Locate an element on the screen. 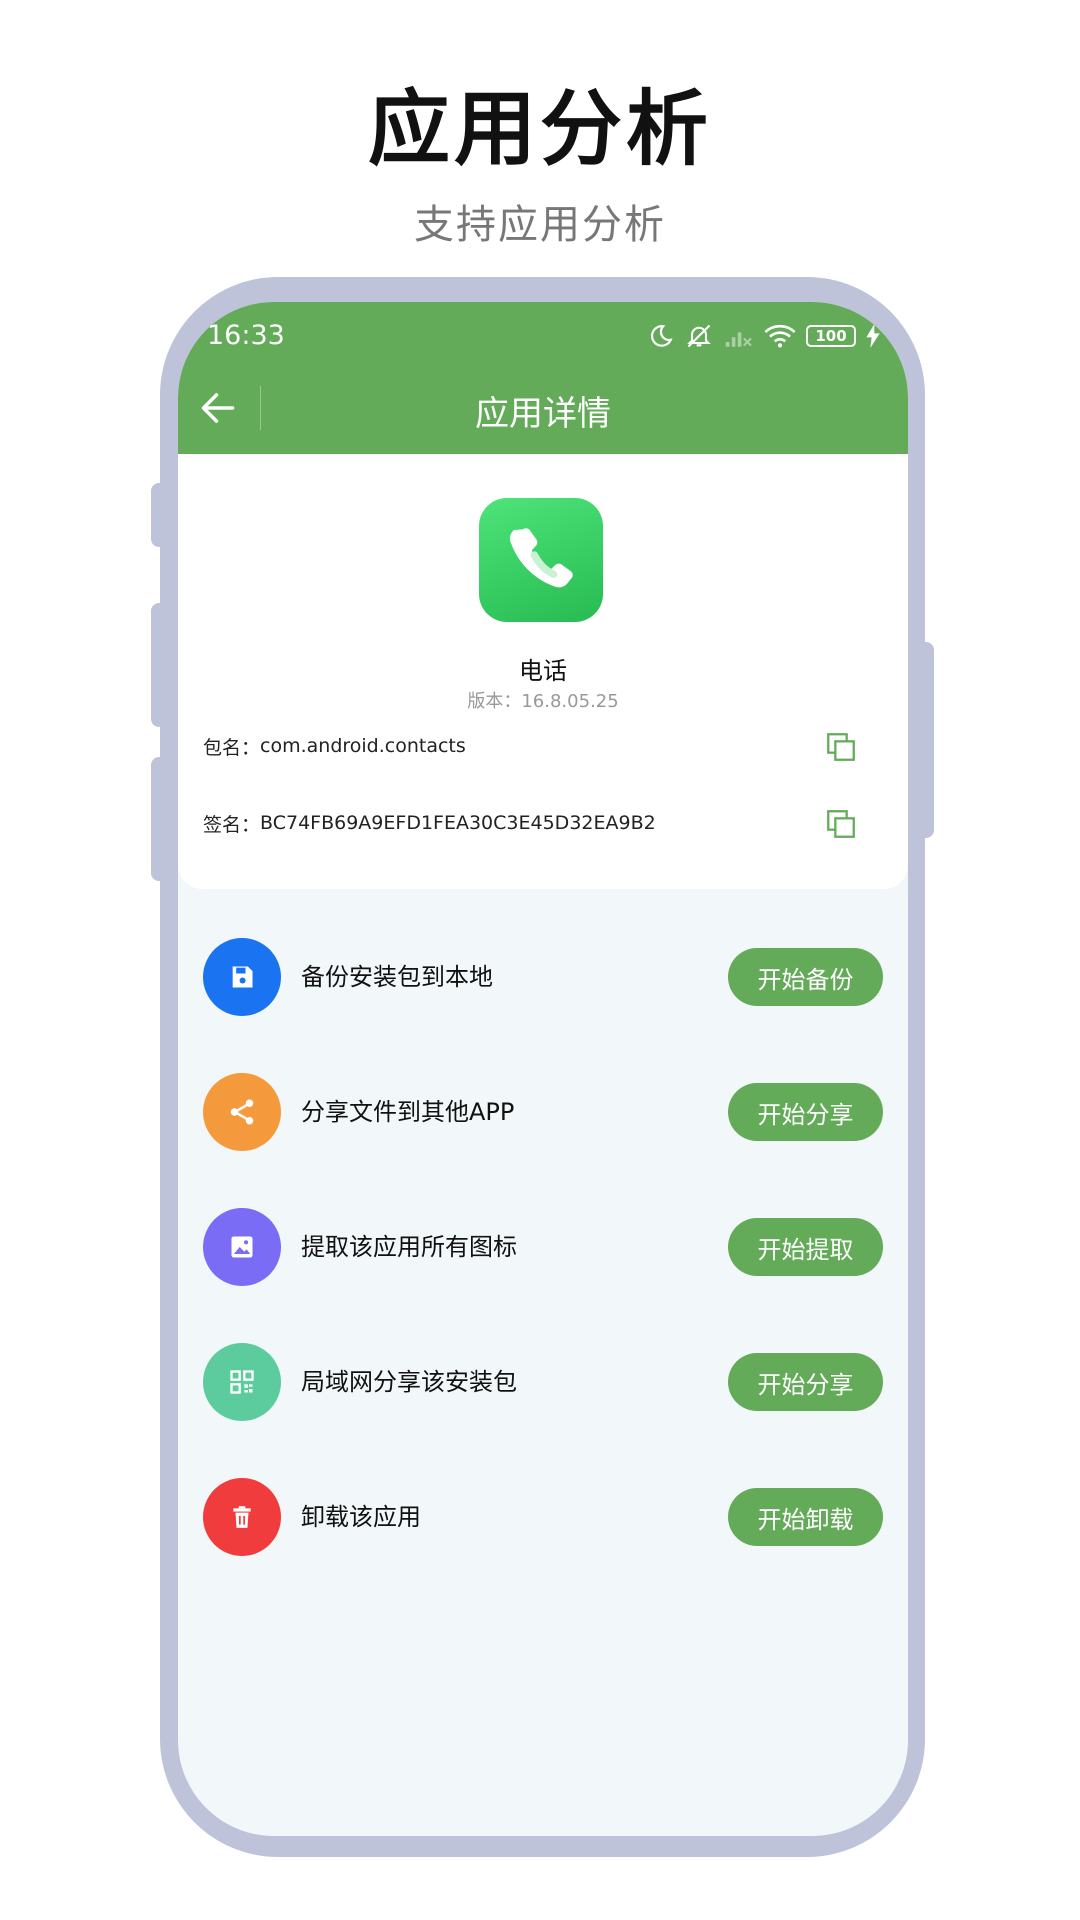 This screenshot has width=1080, height=1920. hero-title: 应用分析 is located at coordinates (539, 129).